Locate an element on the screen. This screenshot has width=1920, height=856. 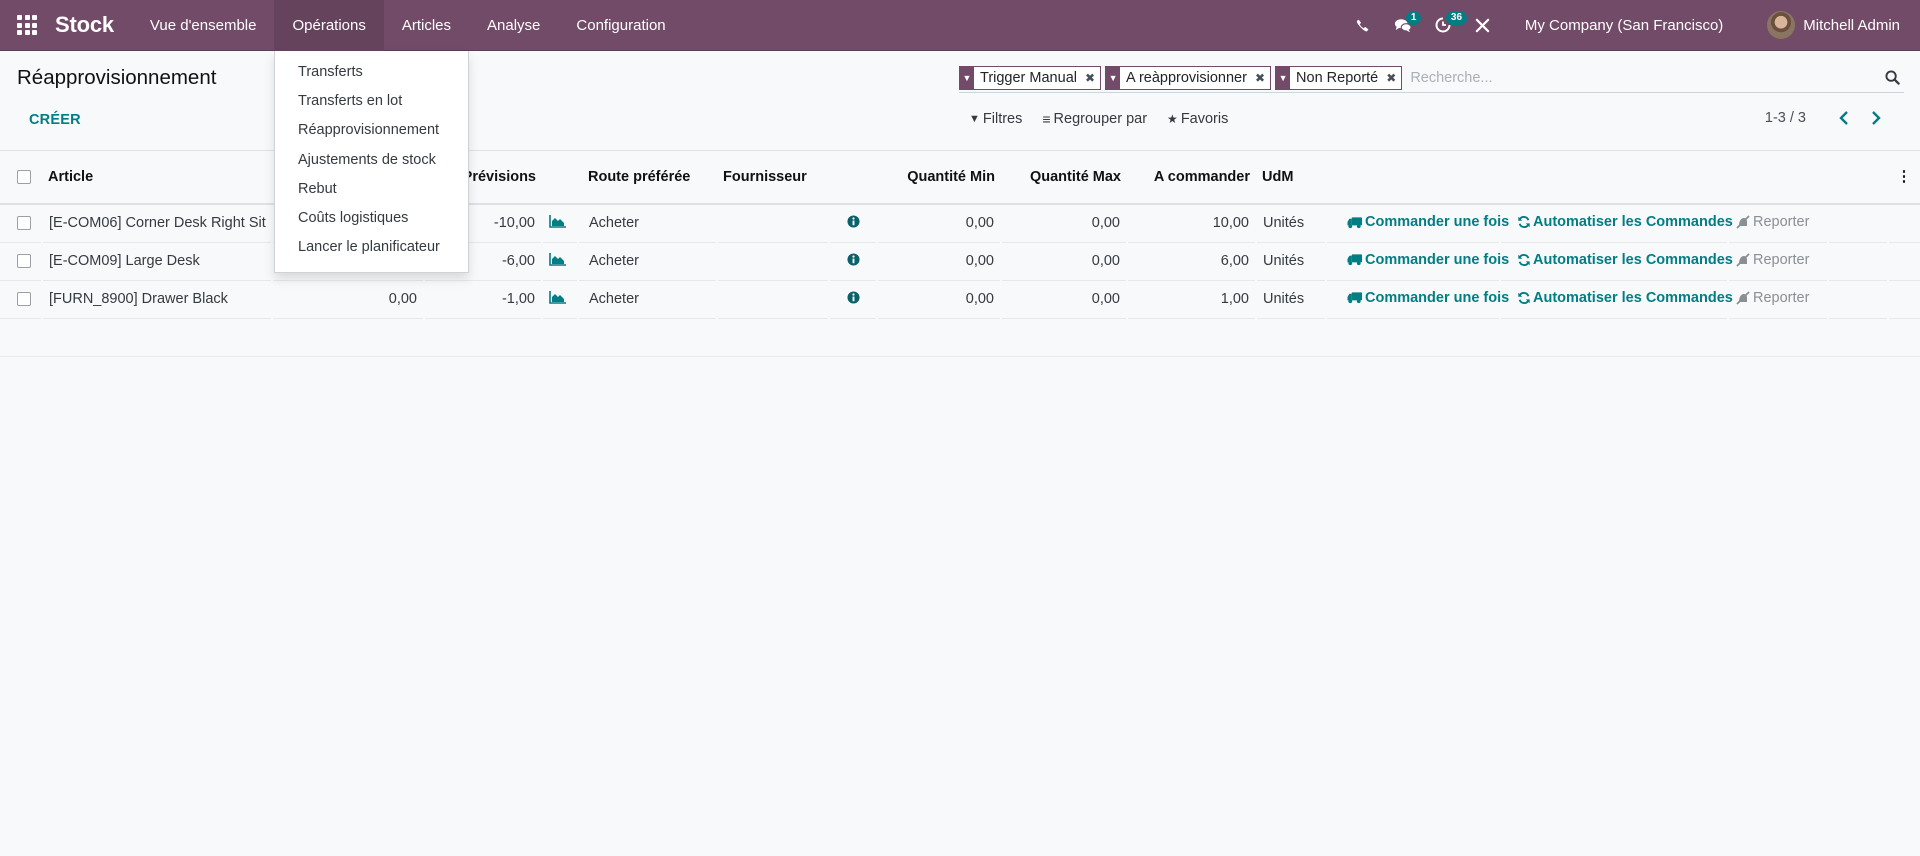
activities-icon: 36 is located at coordinates (1445, 25).